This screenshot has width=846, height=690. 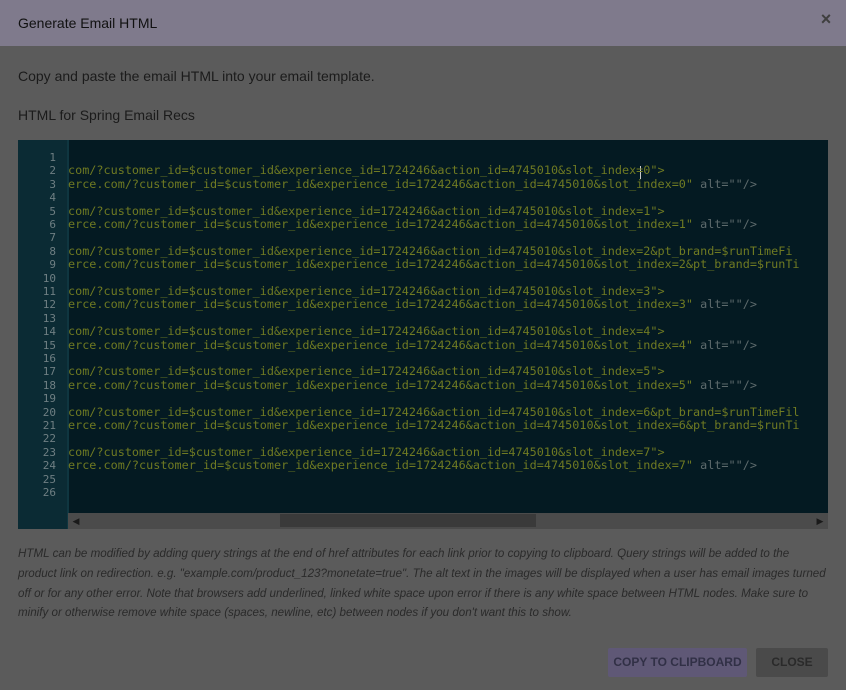 What do you see at coordinates (52, 184) in the screenshot?
I see `line-number: 3` at bounding box center [52, 184].